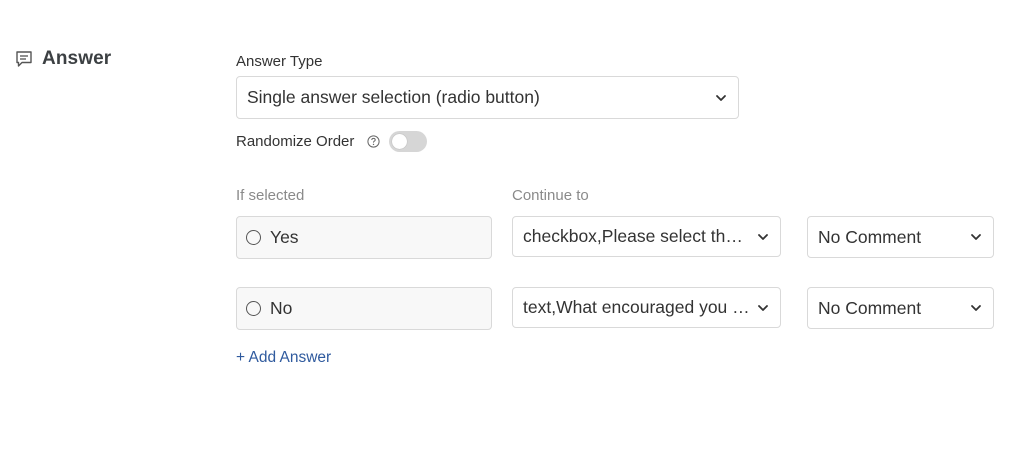  What do you see at coordinates (373, 141) in the screenshot?
I see `help-icon` at bounding box center [373, 141].